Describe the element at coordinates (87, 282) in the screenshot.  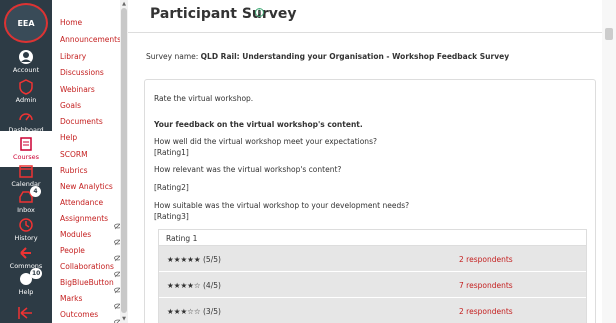
I see `course-nav-bigbluebutton: BigBlueButton` at that location.